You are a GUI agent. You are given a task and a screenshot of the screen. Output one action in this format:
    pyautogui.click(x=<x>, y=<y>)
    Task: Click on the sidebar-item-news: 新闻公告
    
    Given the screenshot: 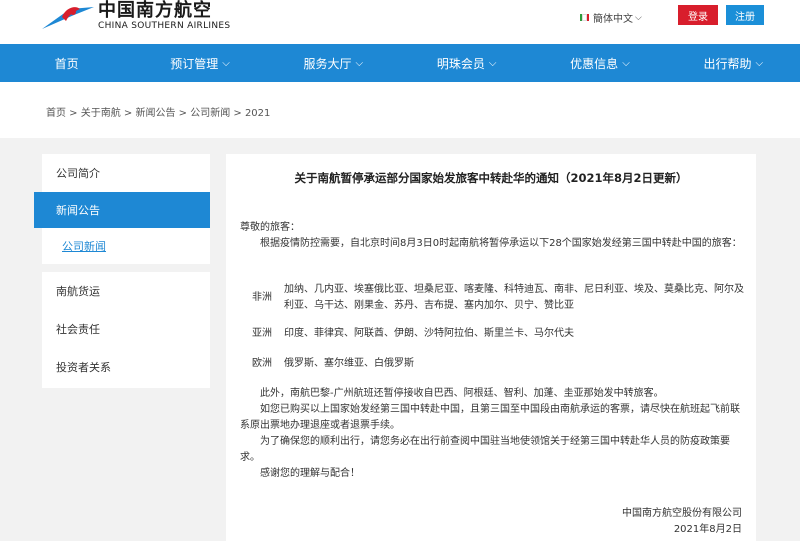 What is the action you would take?
    pyautogui.click(x=122, y=210)
    